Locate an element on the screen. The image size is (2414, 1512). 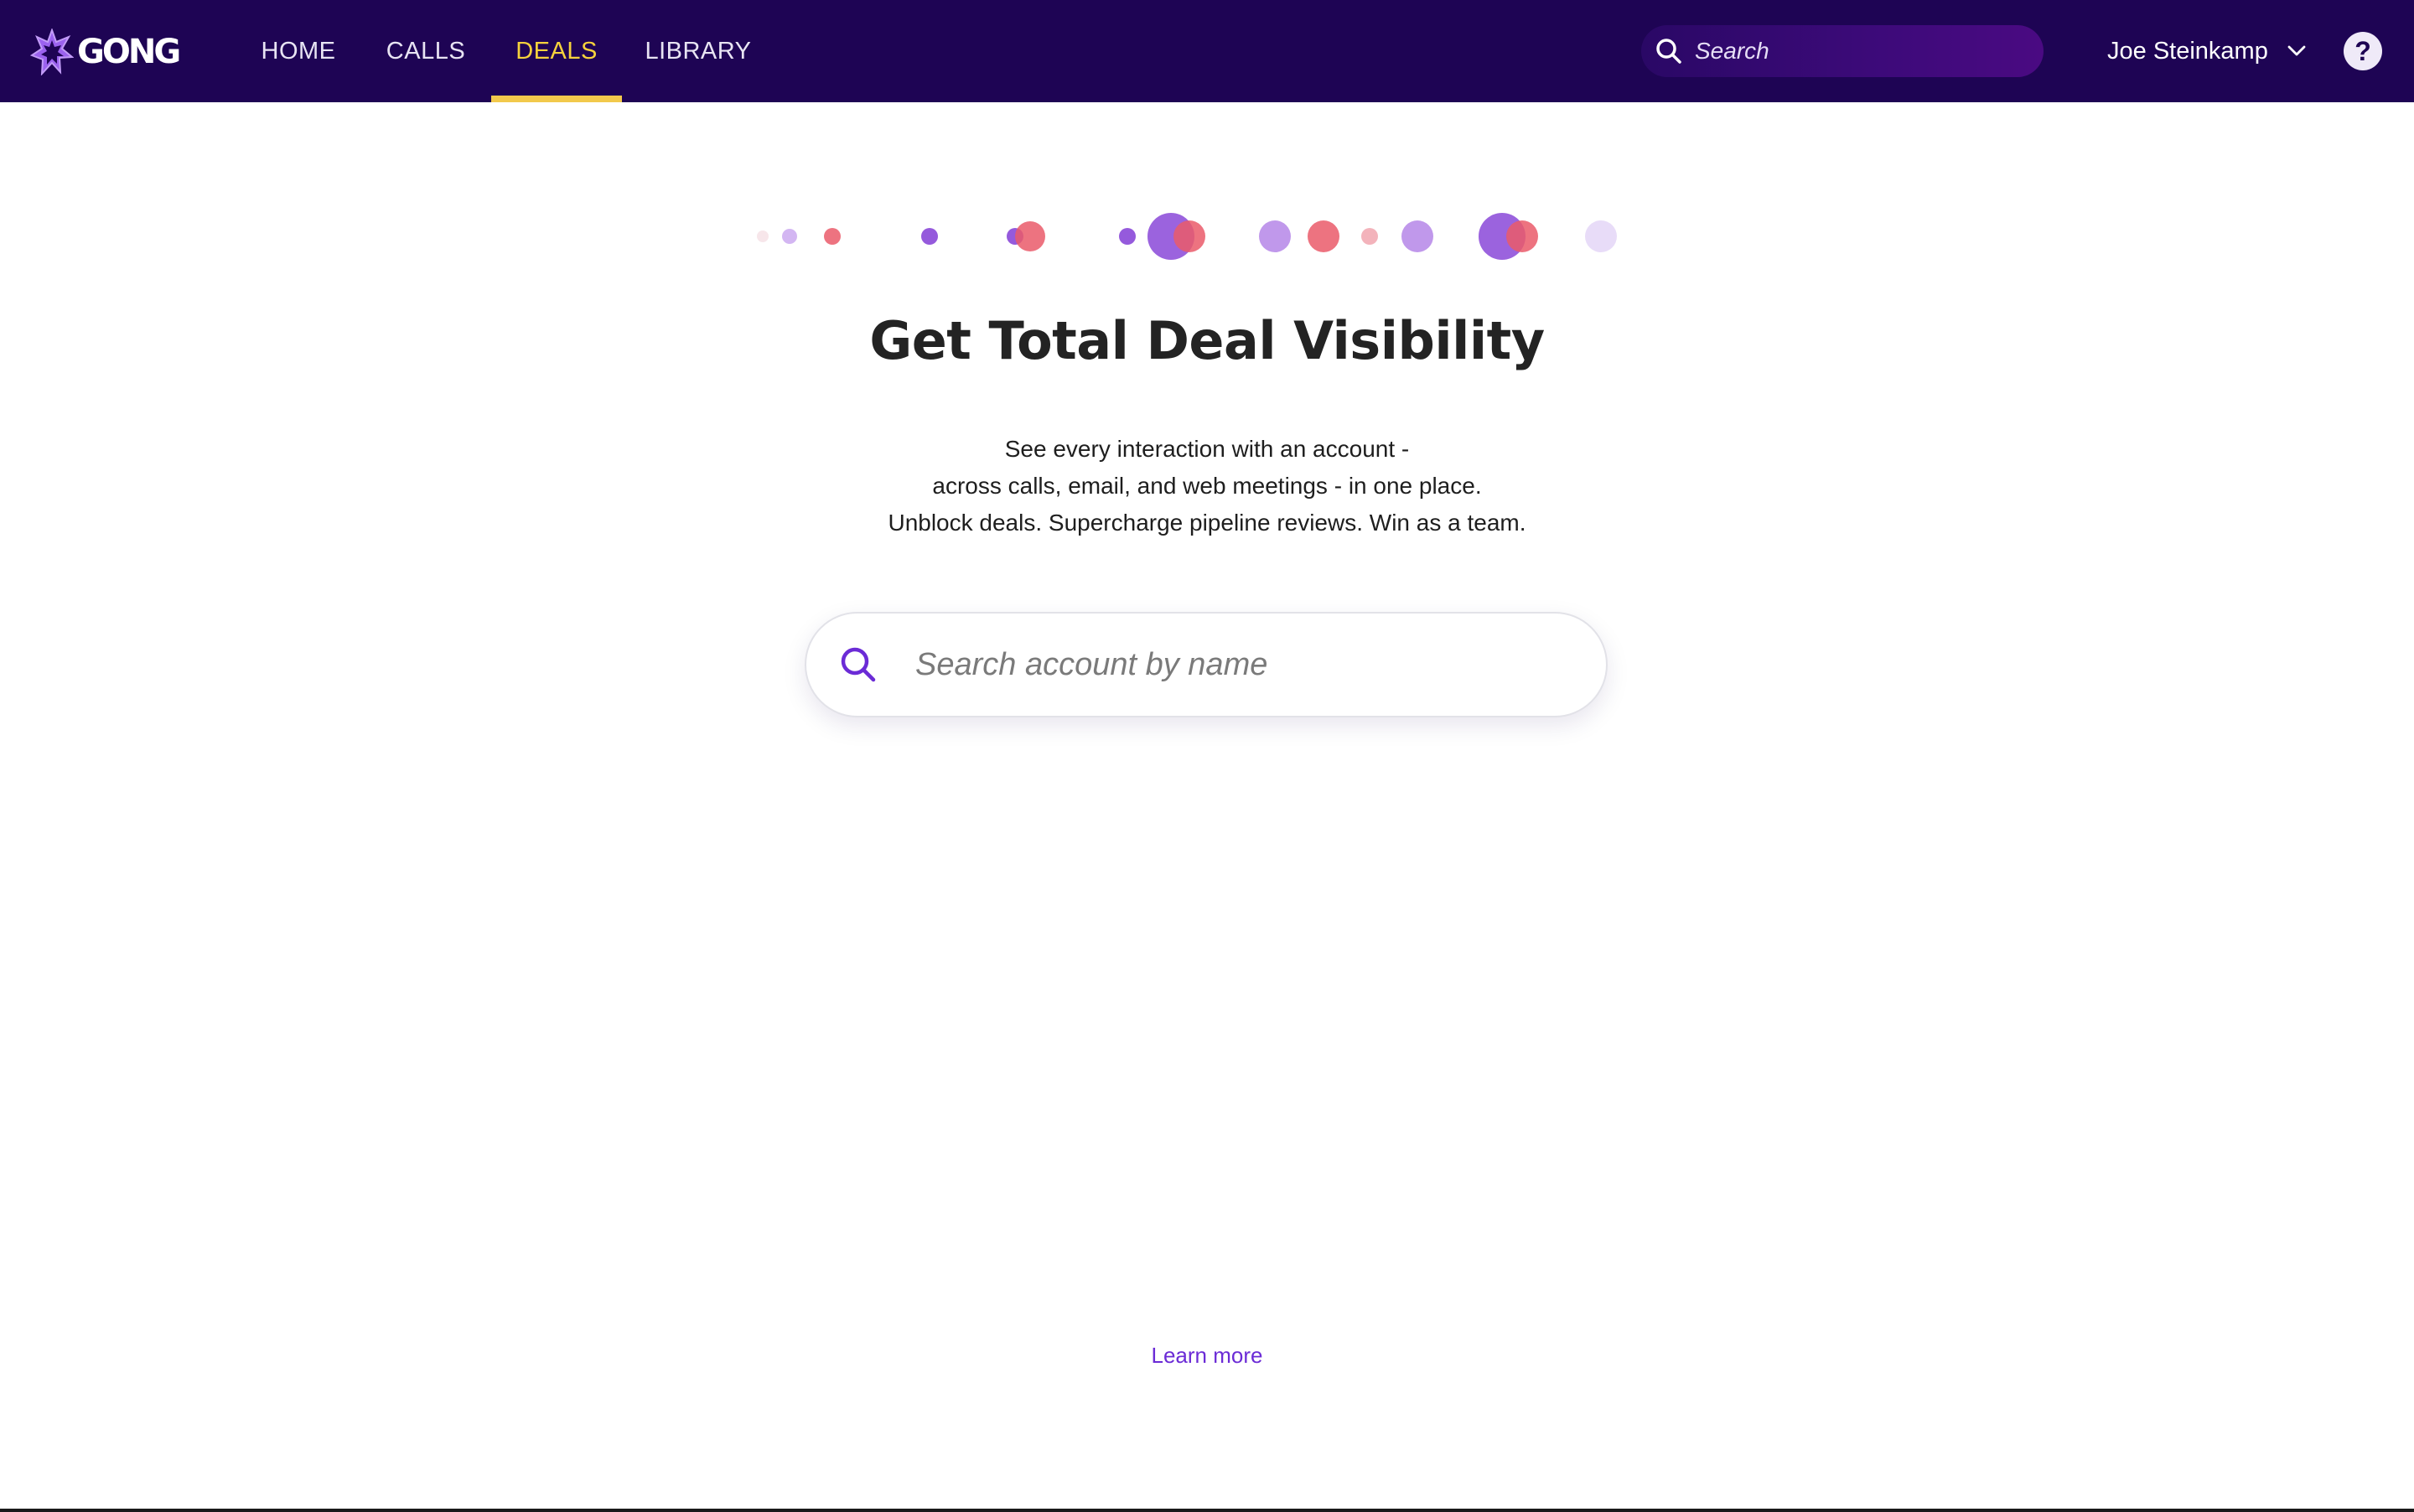
learn-more-link-row: Learn more is located at coordinates (1207, 1356).